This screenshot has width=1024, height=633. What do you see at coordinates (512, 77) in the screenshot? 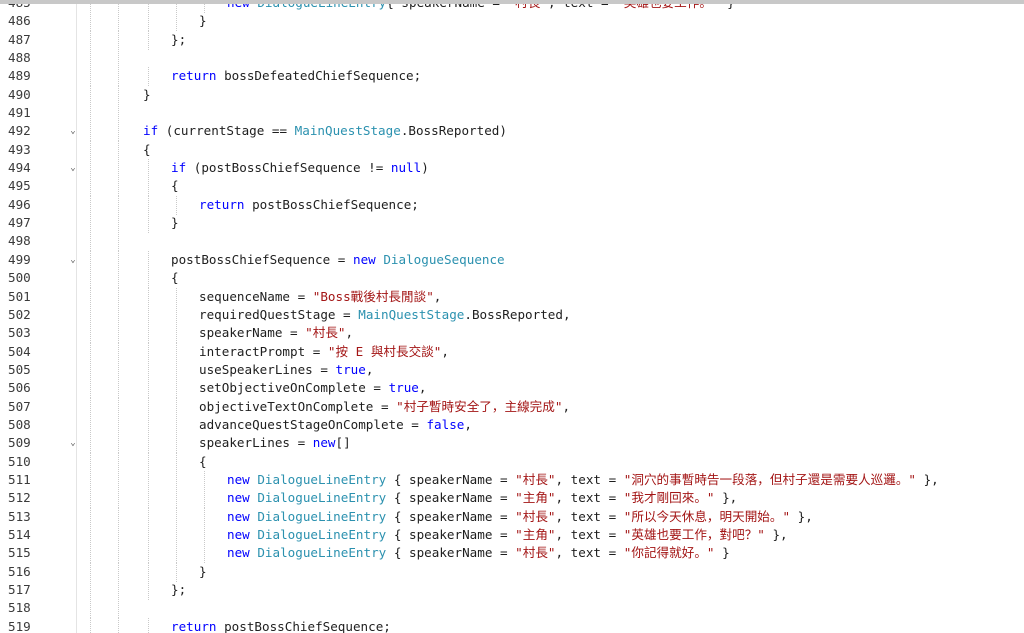
I see `code-line: 489 return bossDefeatedChiefSequence;` at bounding box center [512, 77].